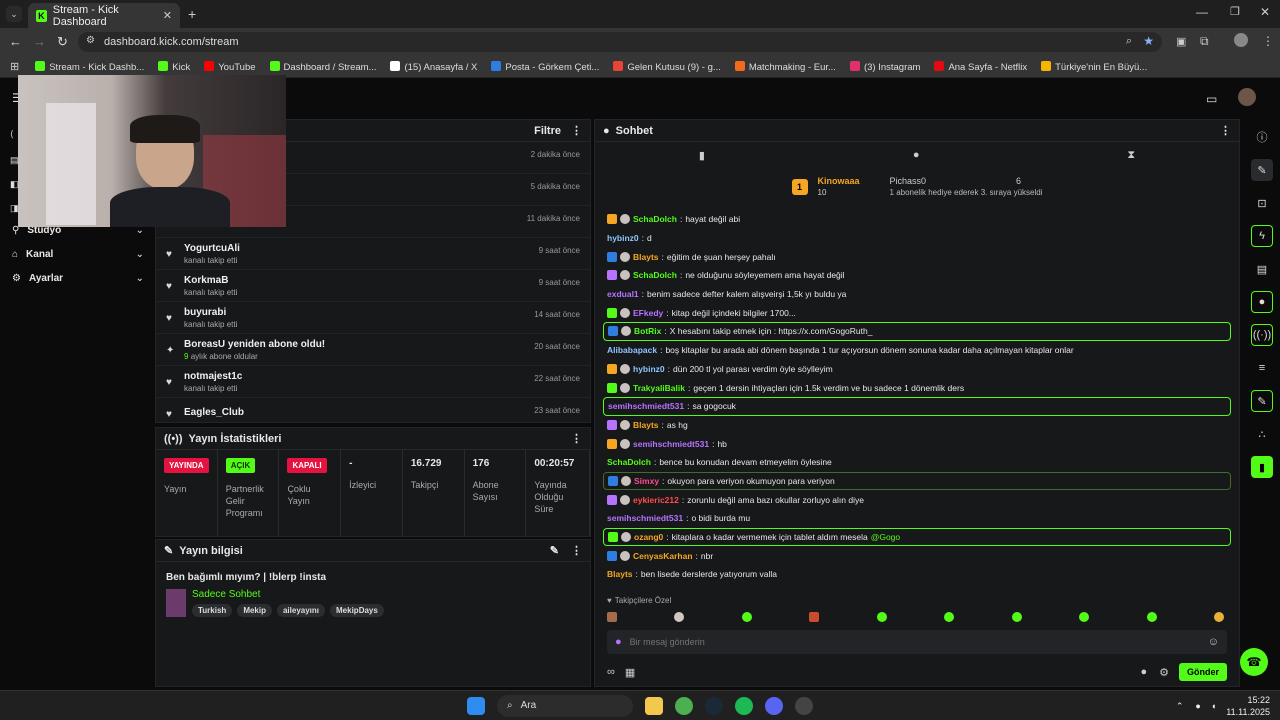 Image resolution: width=1280 pixels, height=720 pixels. I want to click on chat-message: semihschmiedt531: hb, so click(917, 443).